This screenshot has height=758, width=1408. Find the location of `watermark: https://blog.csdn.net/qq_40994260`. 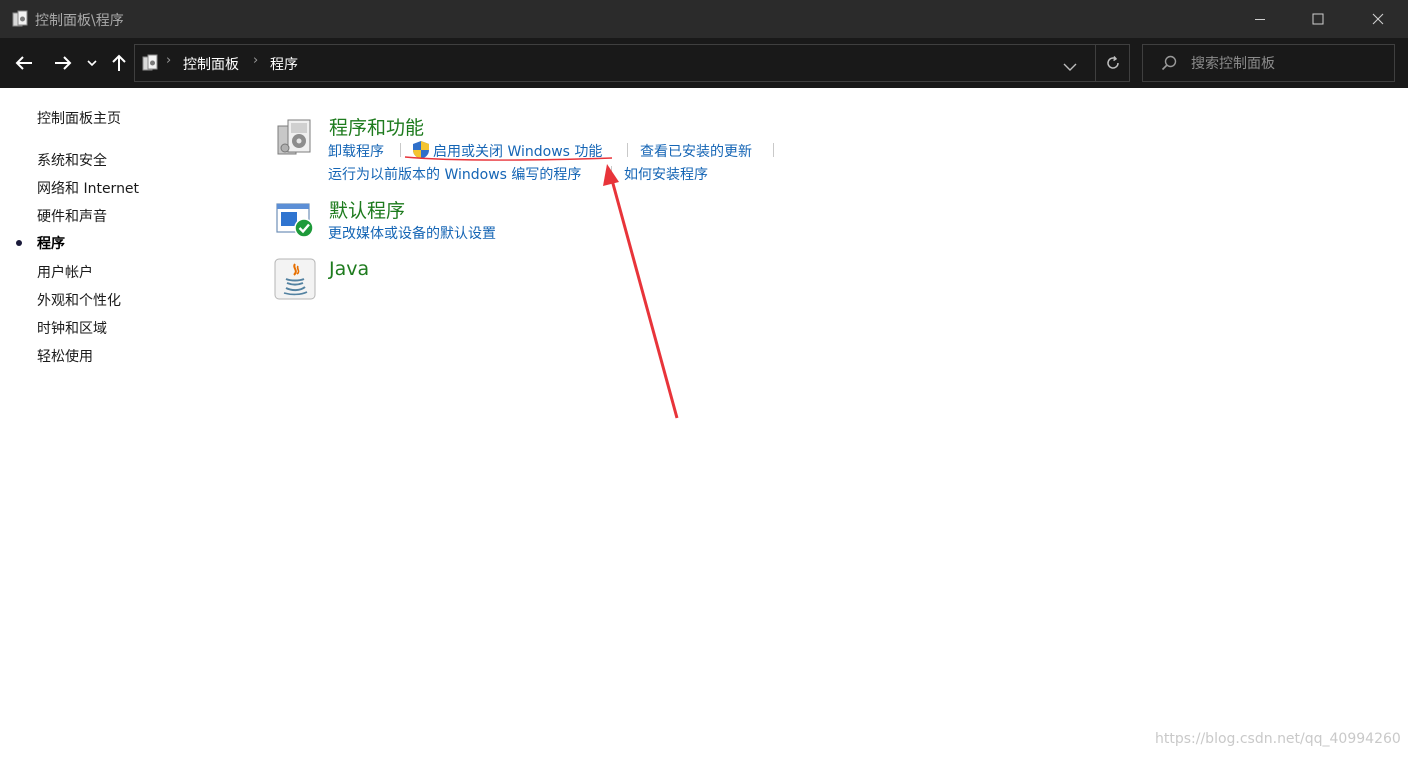

watermark: https://blog.csdn.net/qq_40994260 is located at coordinates (1278, 739).